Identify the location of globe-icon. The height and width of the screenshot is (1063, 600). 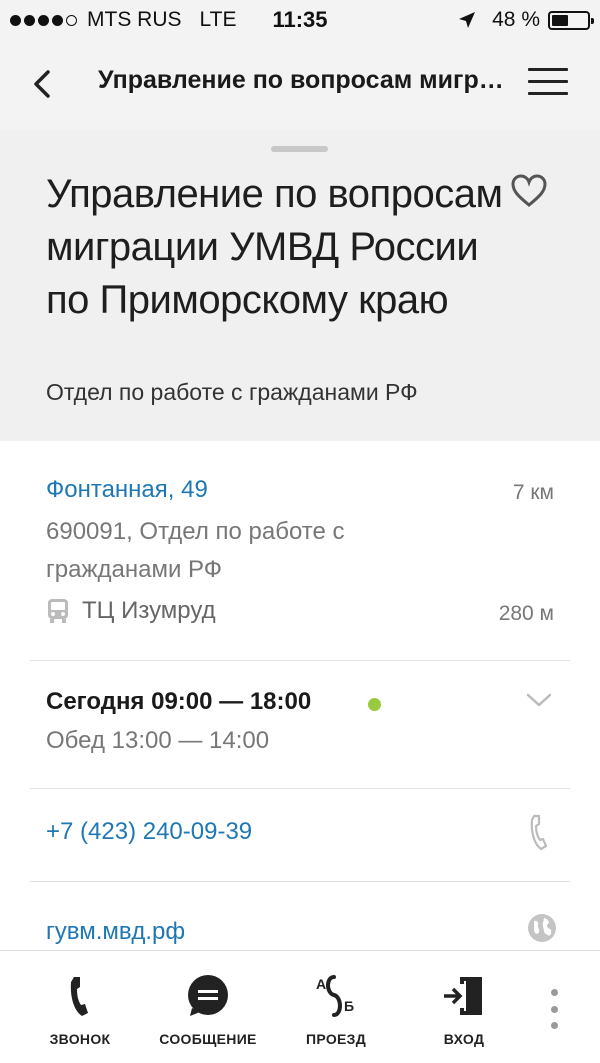
(542, 928).